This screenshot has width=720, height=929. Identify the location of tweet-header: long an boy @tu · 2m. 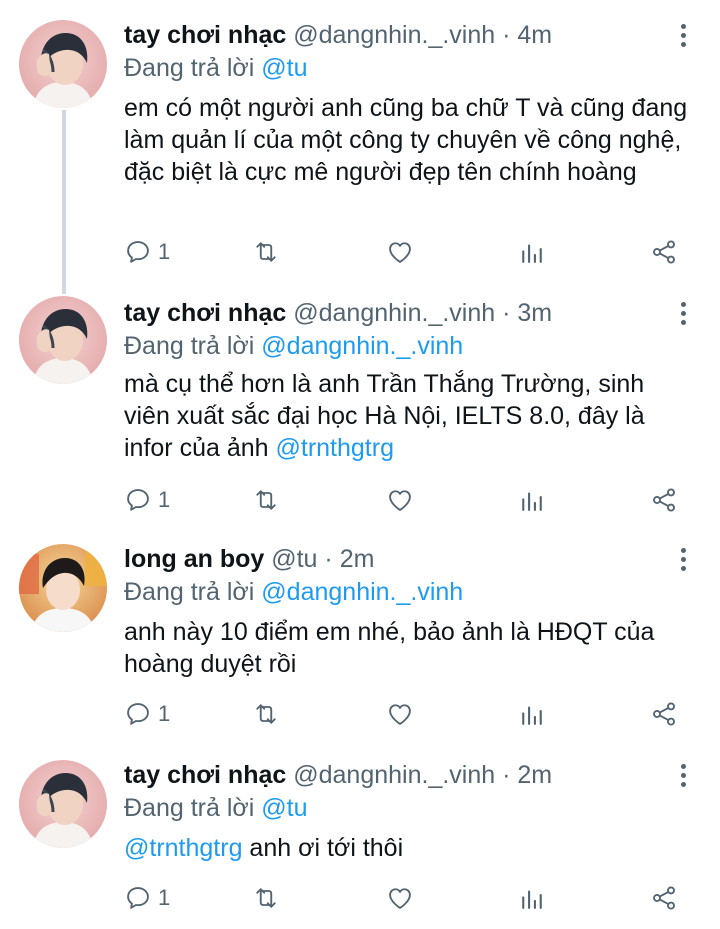
(249, 559).